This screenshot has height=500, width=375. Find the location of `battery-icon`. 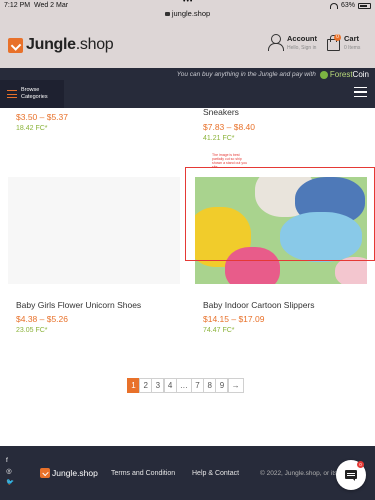

battery-icon is located at coordinates (364, 5).